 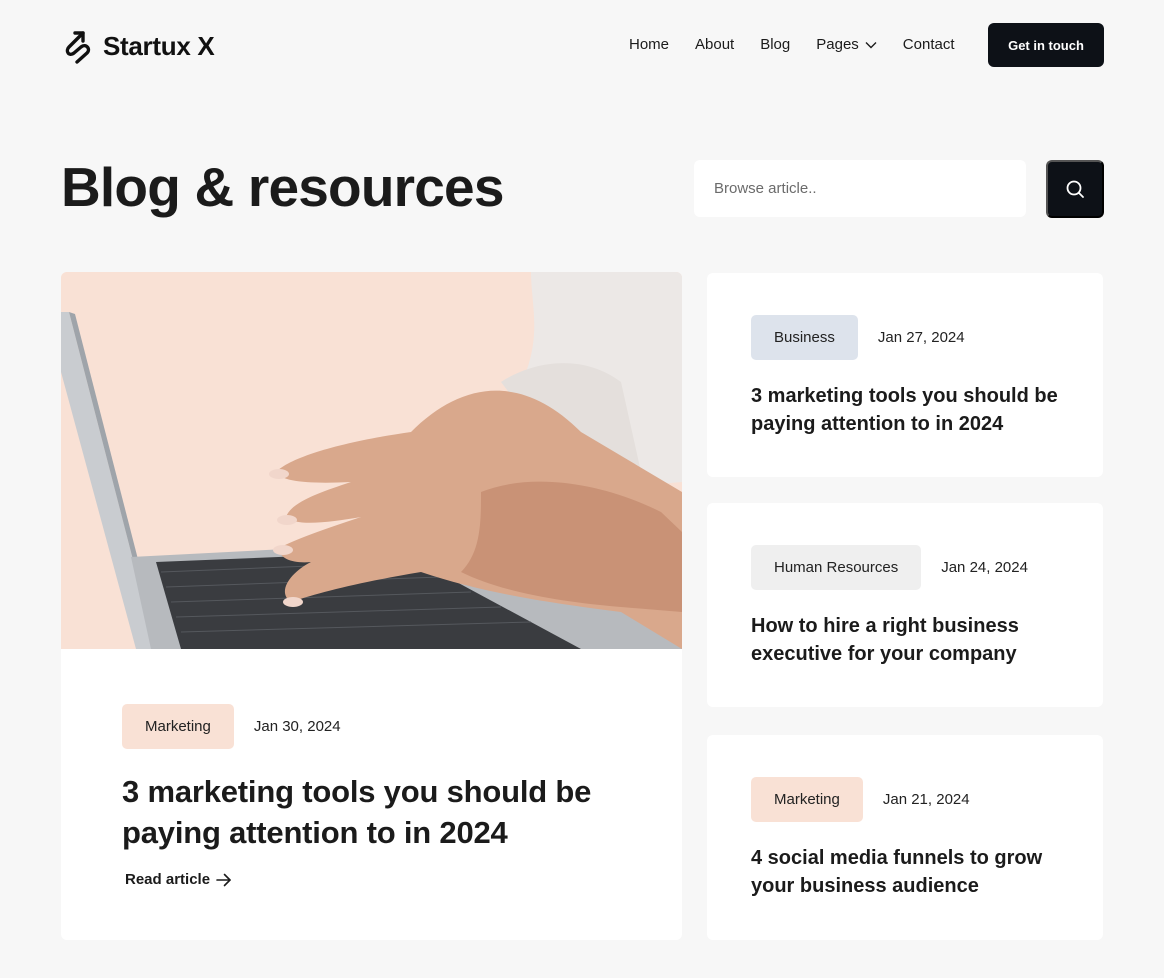 I want to click on nav-about: About, so click(x=714, y=44).